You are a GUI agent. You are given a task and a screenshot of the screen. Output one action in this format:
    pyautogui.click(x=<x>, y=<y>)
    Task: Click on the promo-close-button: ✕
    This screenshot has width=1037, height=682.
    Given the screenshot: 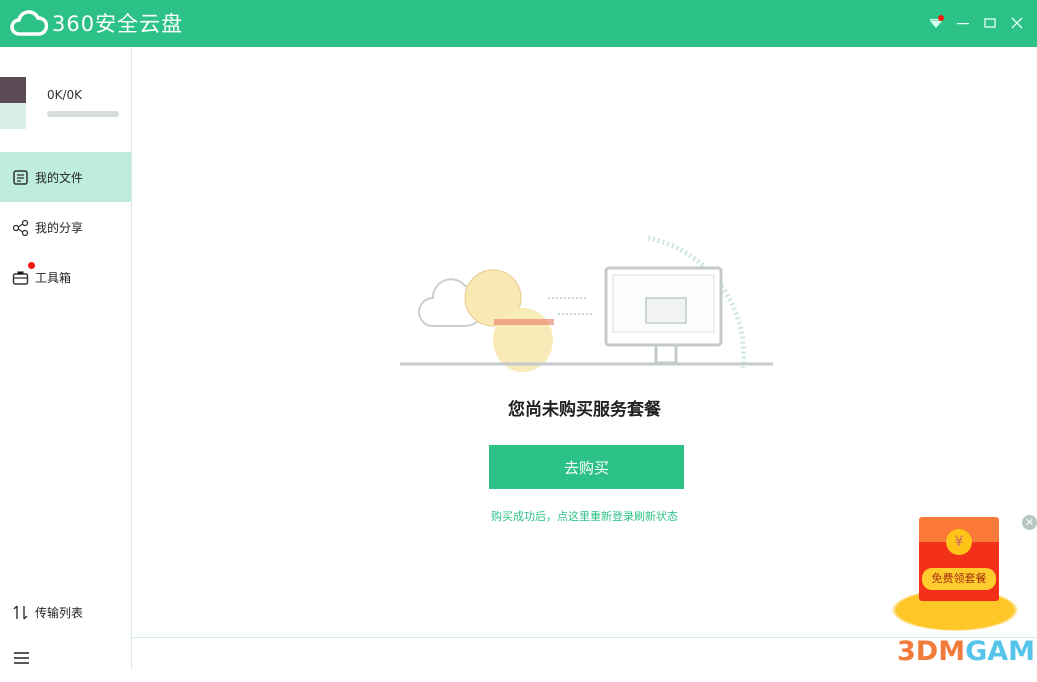 What is the action you would take?
    pyautogui.click(x=1029, y=522)
    